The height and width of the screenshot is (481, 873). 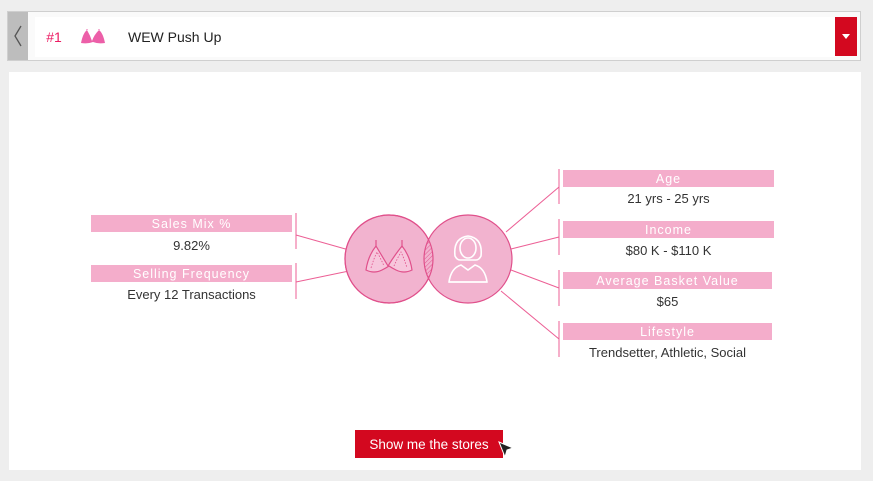 What do you see at coordinates (191, 273) in the screenshot?
I see `selling-frequency-label: Selling Frequency` at bounding box center [191, 273].